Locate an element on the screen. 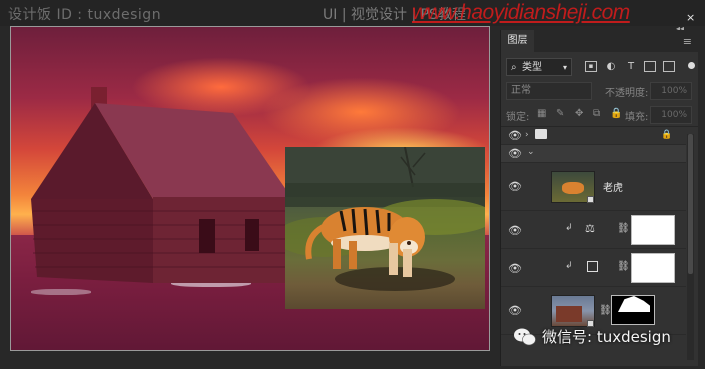 This screenshot has height=369, width=705. balance-adjustment-icon: ⚖ is located at coordinates (590, 228).